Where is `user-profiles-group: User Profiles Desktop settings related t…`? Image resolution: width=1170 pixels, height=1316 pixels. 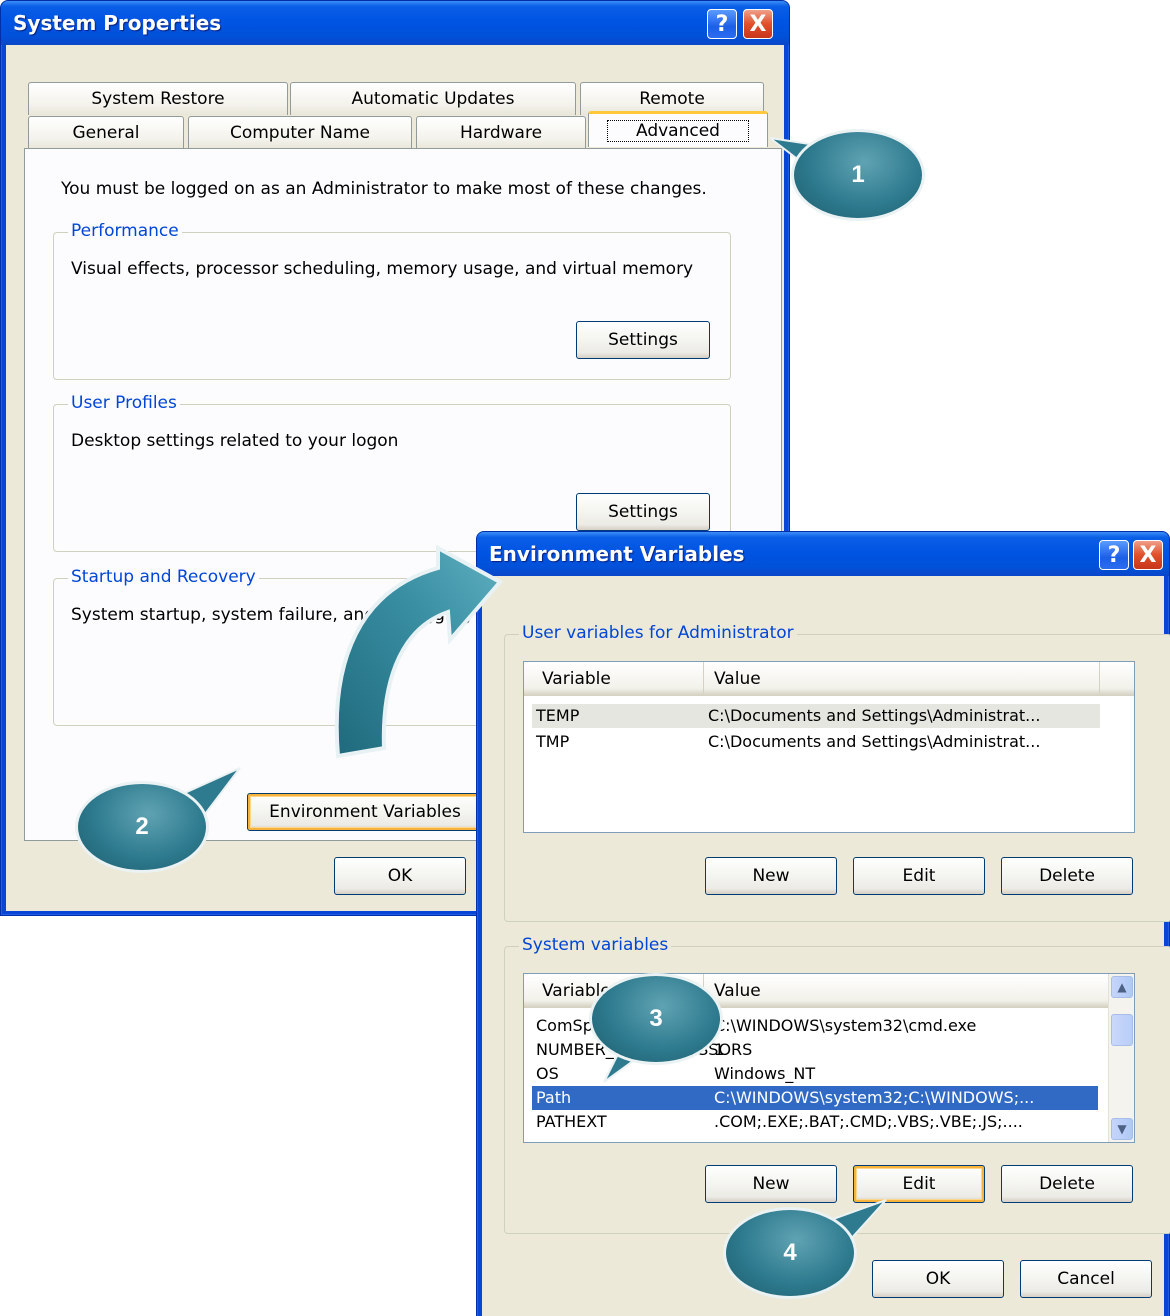
user-profiles-group: User Profiles Desktop settings related t… is located at coordinates (392, 472).